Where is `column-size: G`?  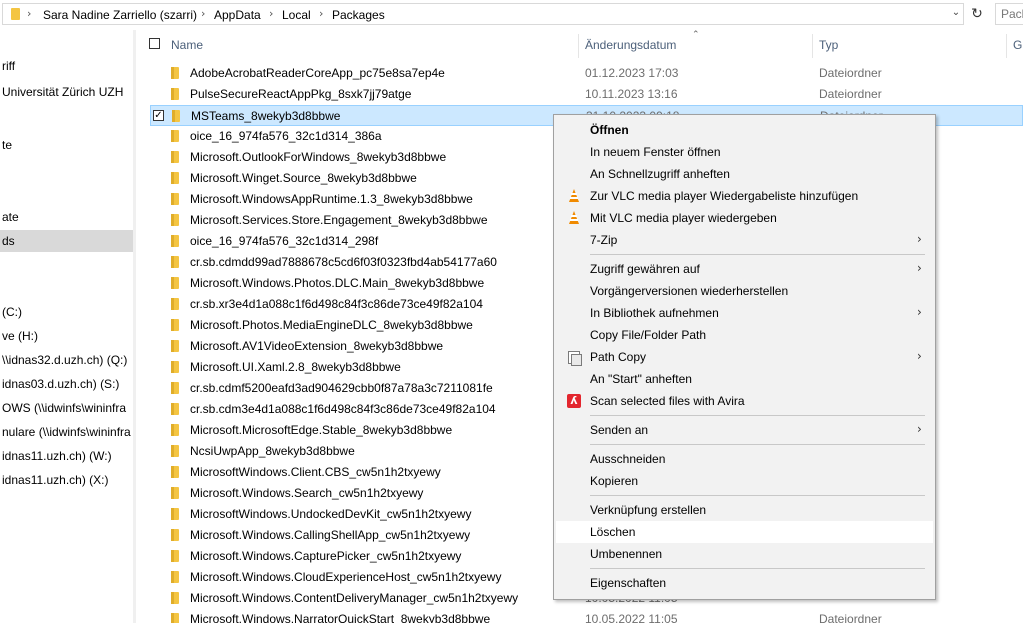 column-size: G is located at coordinates (1017, 45).